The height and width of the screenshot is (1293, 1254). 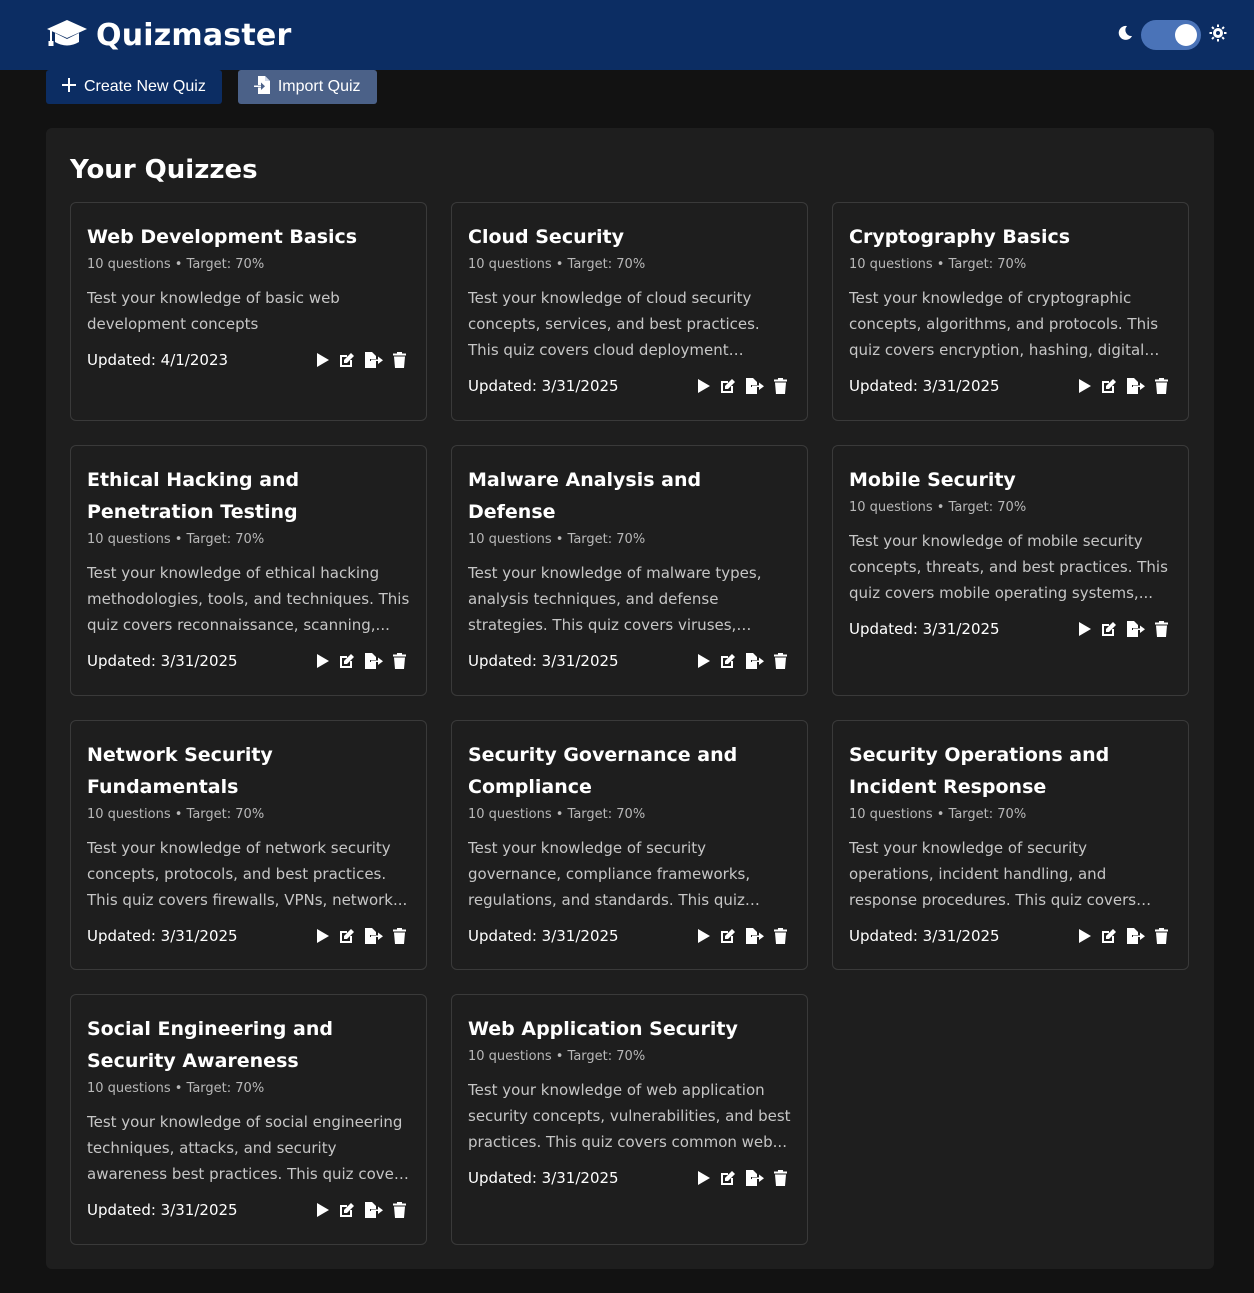 What do you see at coordinates (1186, 35) in the screenshot?
I see `toggle-knob` at bounding box center [1186, 35].